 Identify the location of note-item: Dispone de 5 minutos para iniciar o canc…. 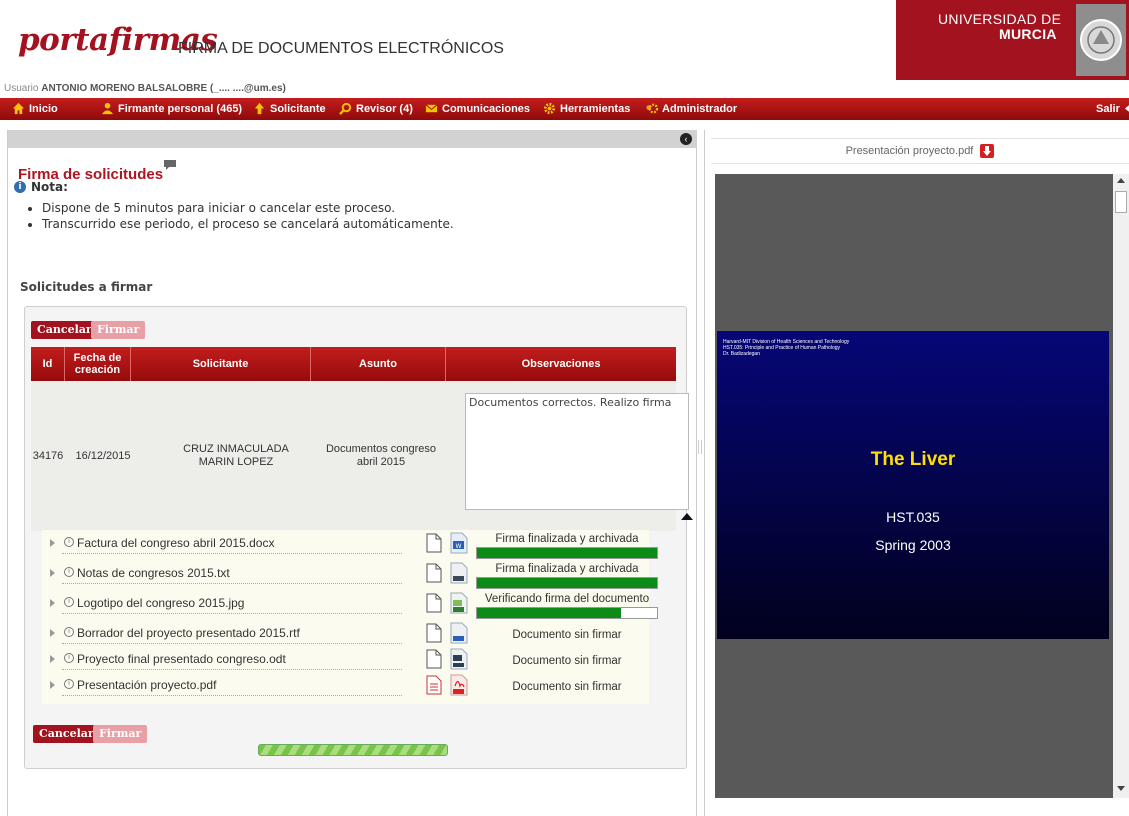
(248, 208).